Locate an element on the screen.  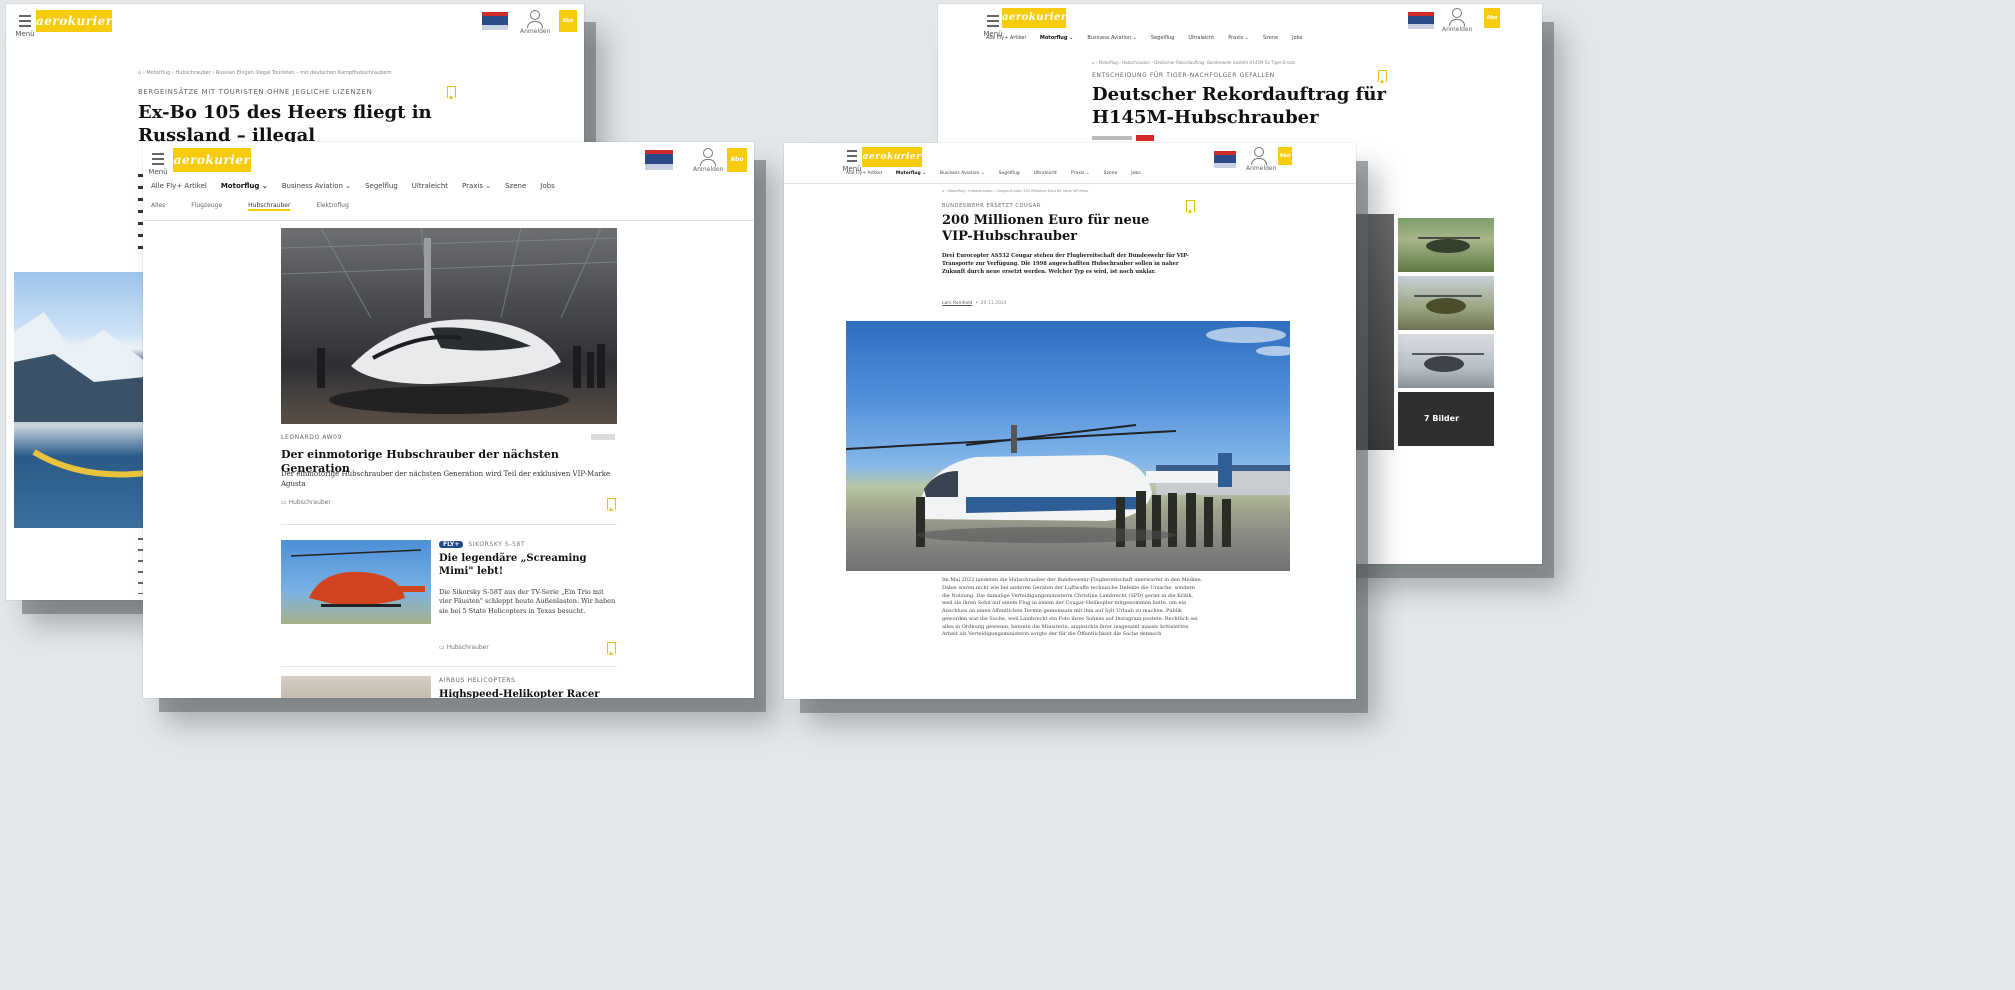
subnav-item-active: Hubschrauber is located at coordinates (269, 206).